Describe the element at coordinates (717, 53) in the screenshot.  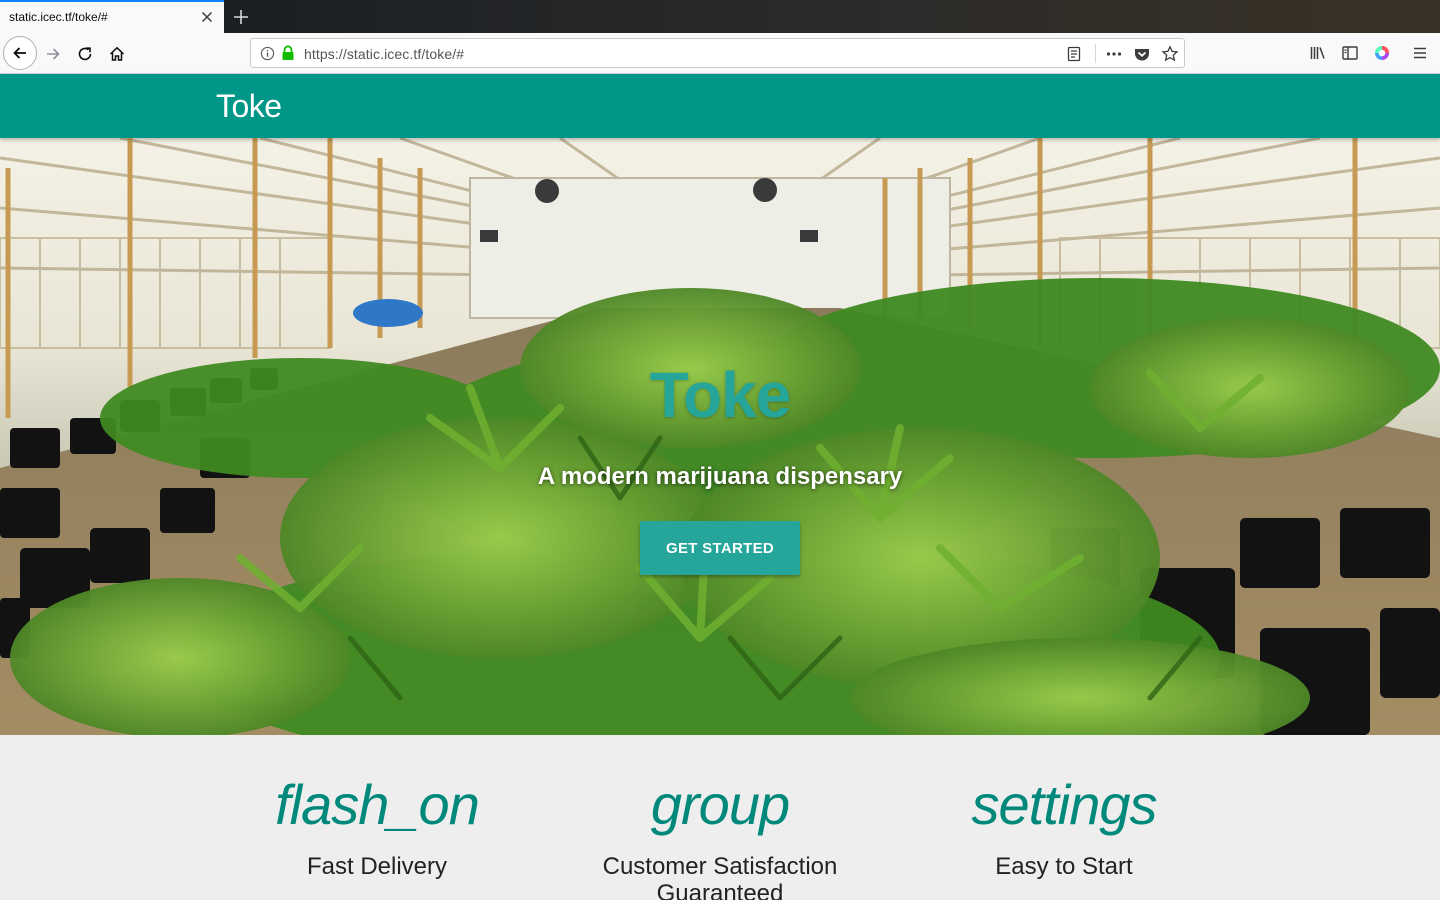
I see `url-bar: https://static.icec.tf/toke/#` at that location.